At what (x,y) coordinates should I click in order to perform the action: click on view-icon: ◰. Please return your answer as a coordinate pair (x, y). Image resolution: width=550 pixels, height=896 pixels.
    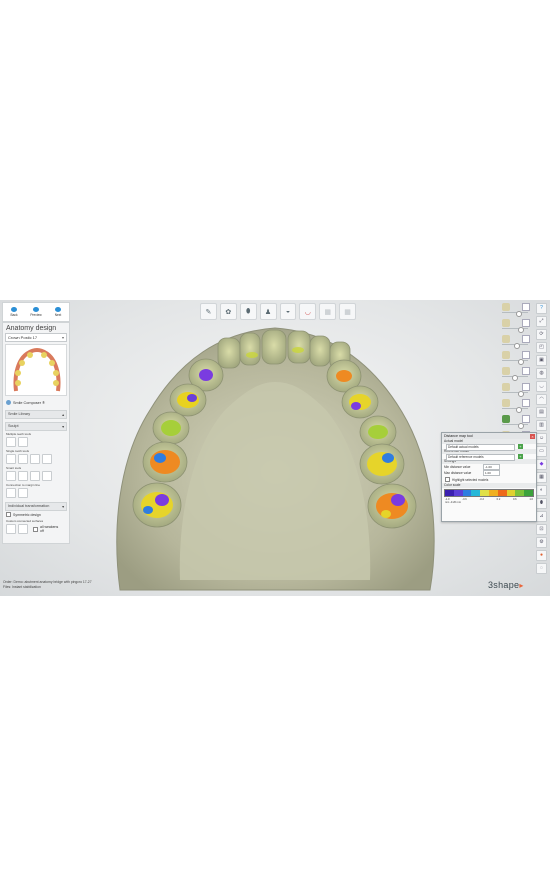
    Looking at the image, I should click on (541, 347).